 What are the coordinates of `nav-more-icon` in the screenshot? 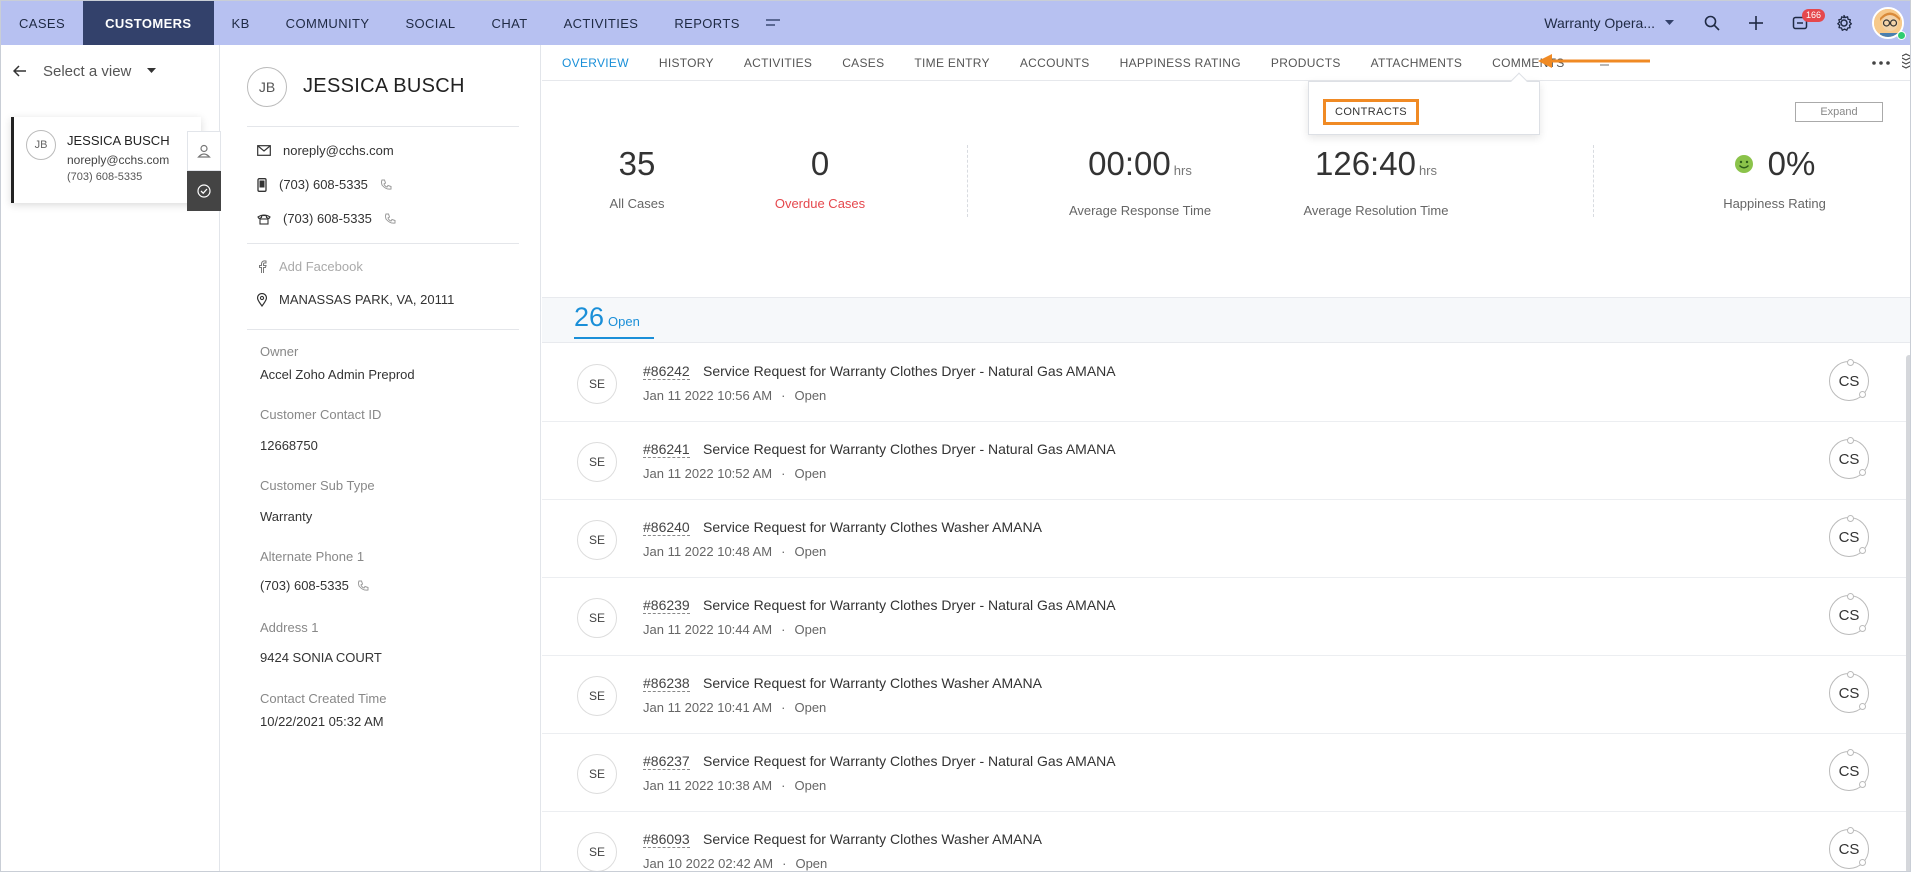 It's located at (773, 23).